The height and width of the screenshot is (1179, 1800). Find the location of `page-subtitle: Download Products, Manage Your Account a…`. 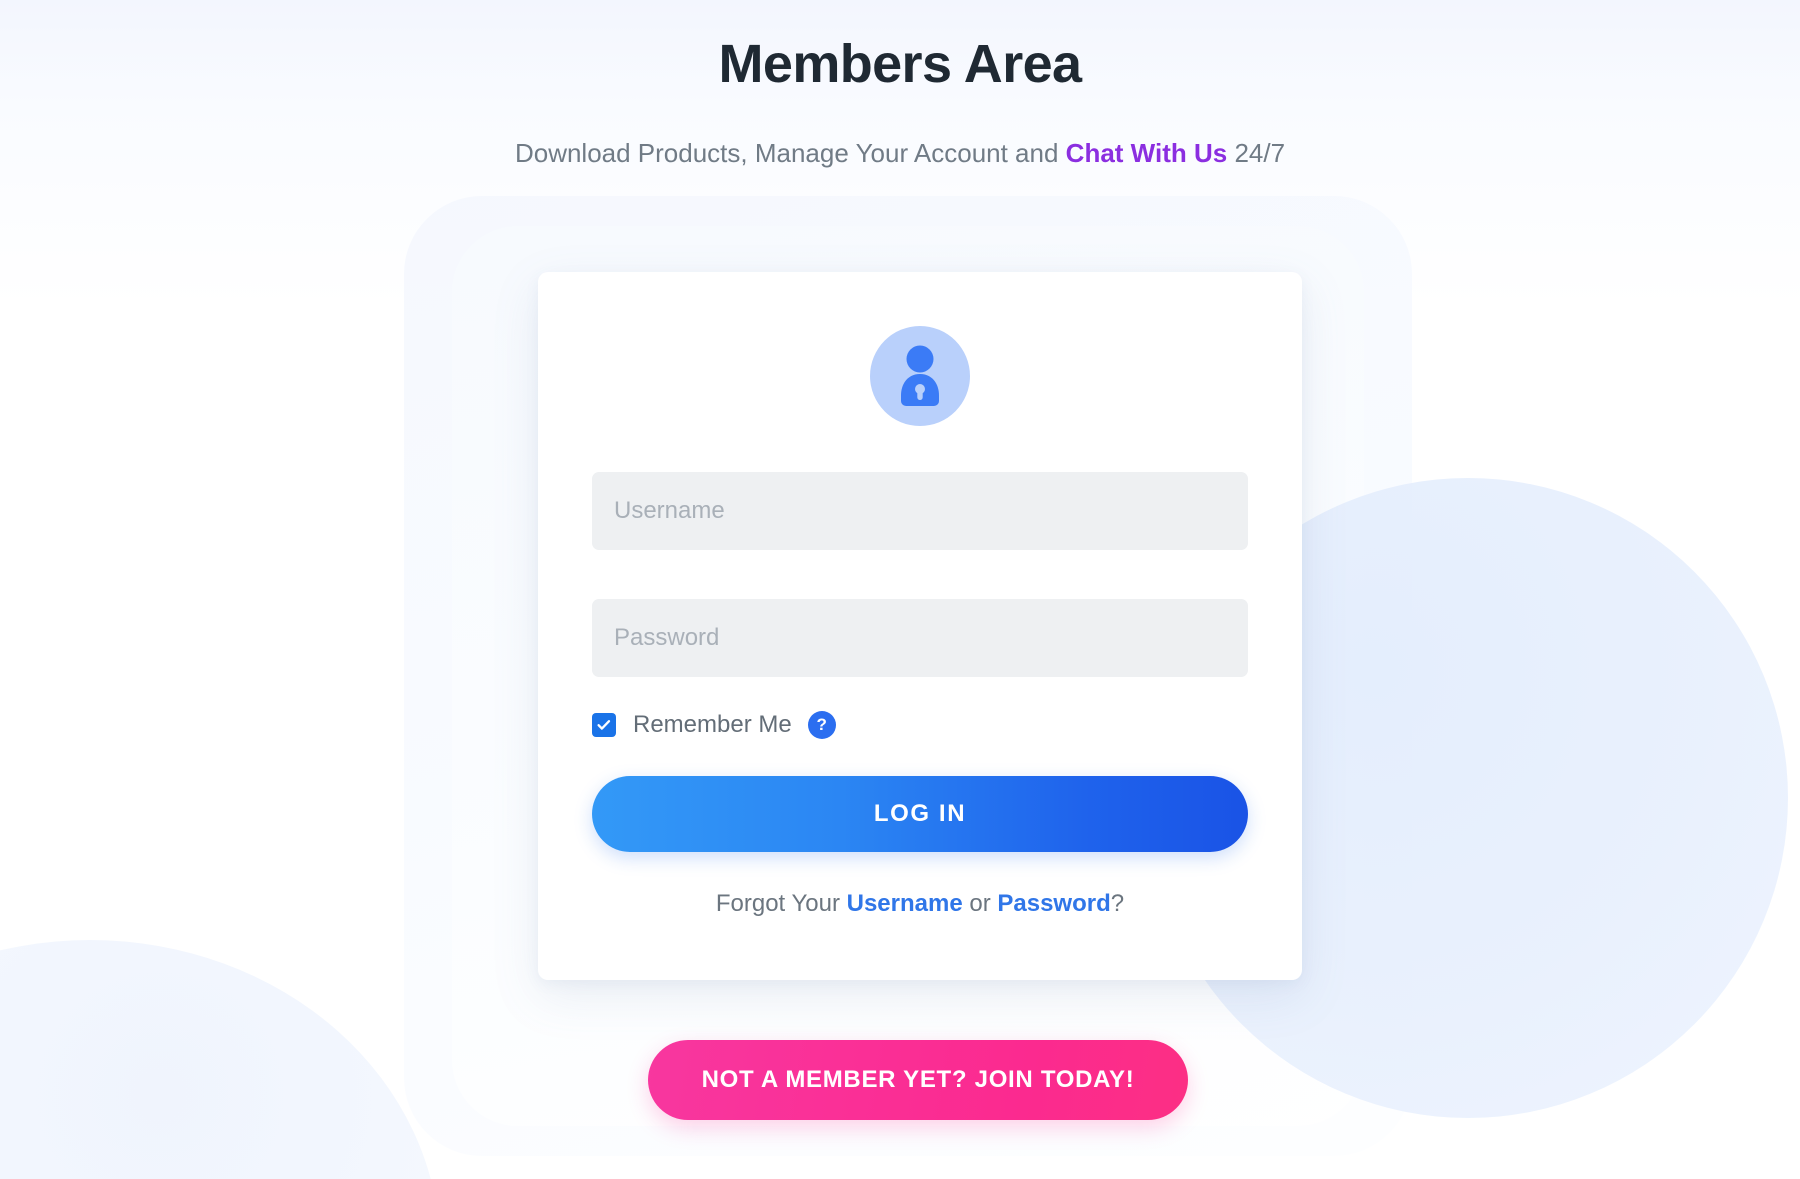

page-subtitle: Download Products, Manage Your Account a… is located at coordinates (900, 153).